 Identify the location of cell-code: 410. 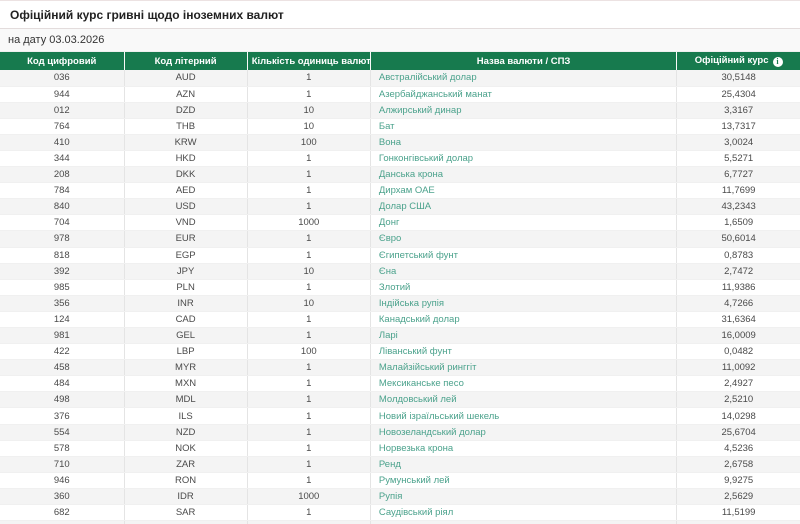
(62, 142).